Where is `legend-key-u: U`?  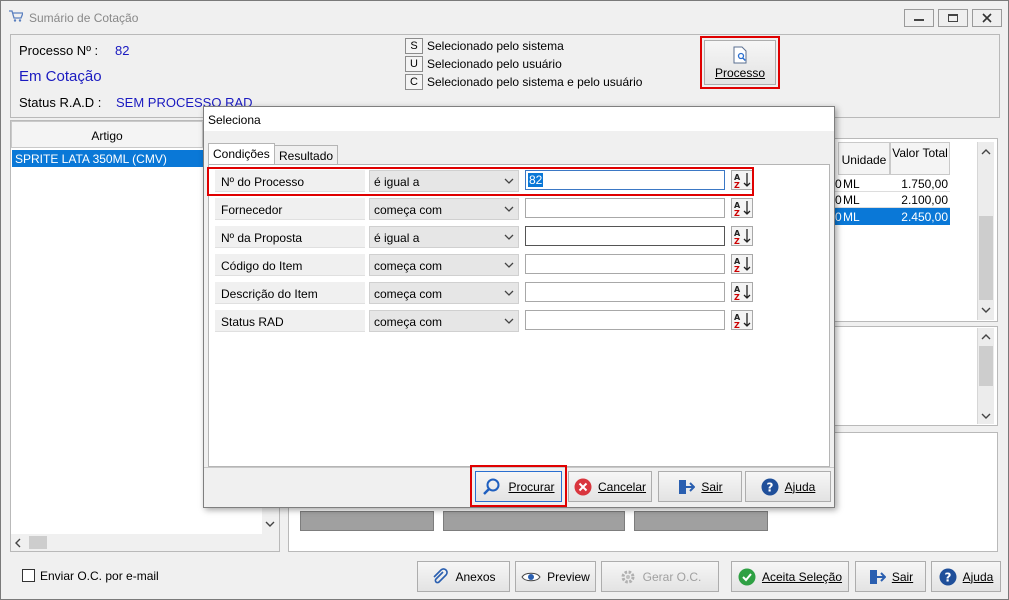 legend-key-u: U is located at coordinates (414, 64).